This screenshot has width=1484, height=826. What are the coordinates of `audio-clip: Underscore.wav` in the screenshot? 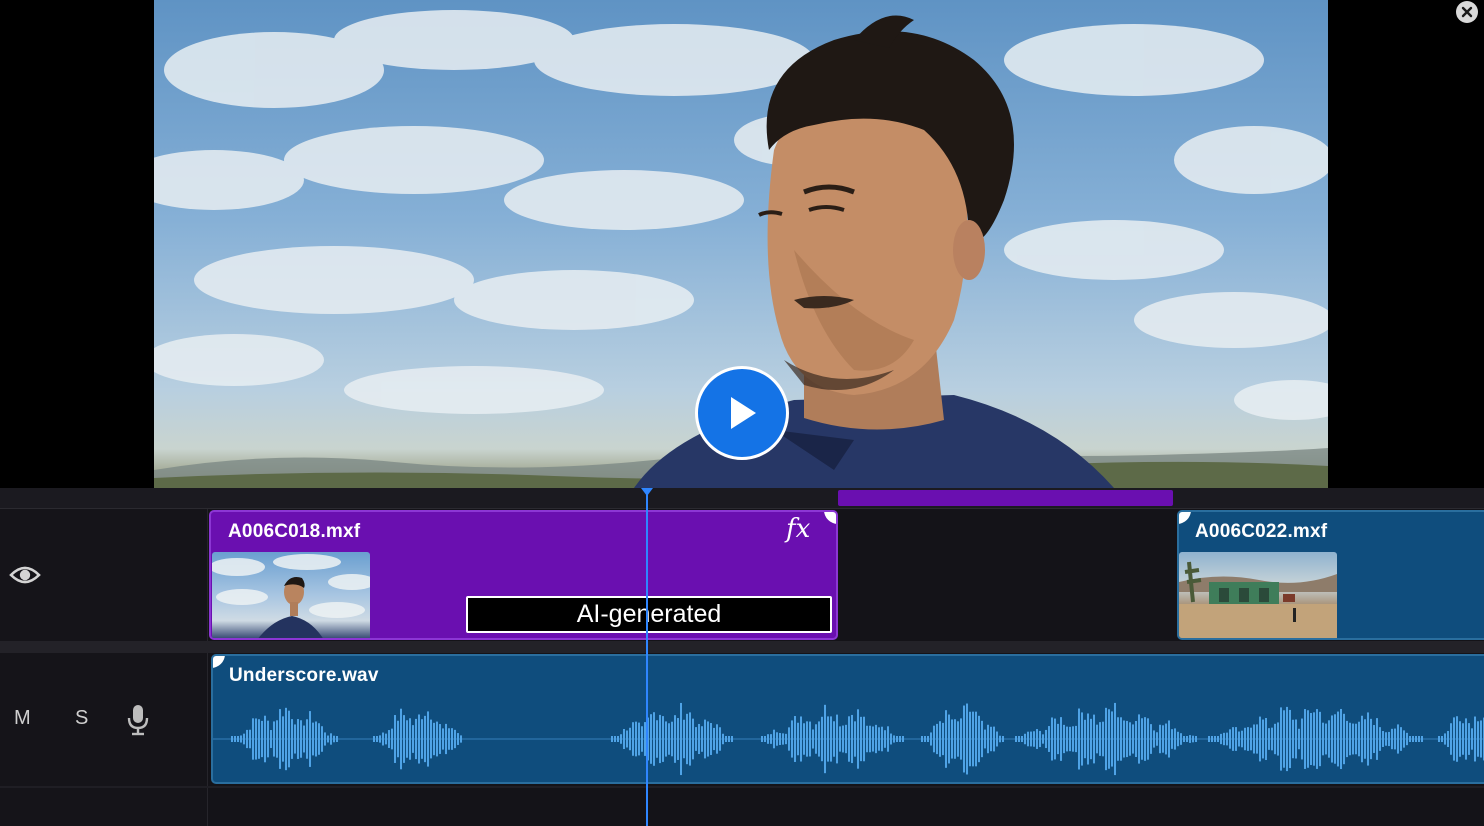 It's located at (847, 719).